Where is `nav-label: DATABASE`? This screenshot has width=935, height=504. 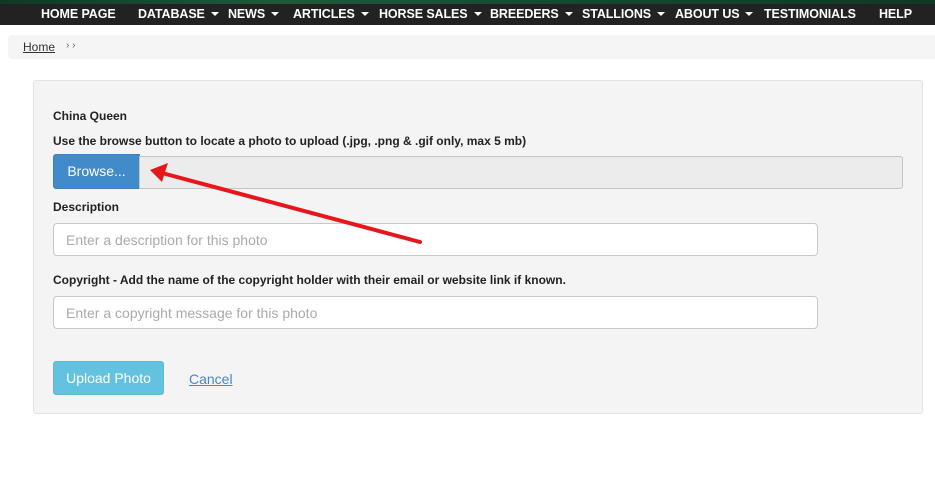 nav-label: DATABASE is located at coordinates (171, 14).